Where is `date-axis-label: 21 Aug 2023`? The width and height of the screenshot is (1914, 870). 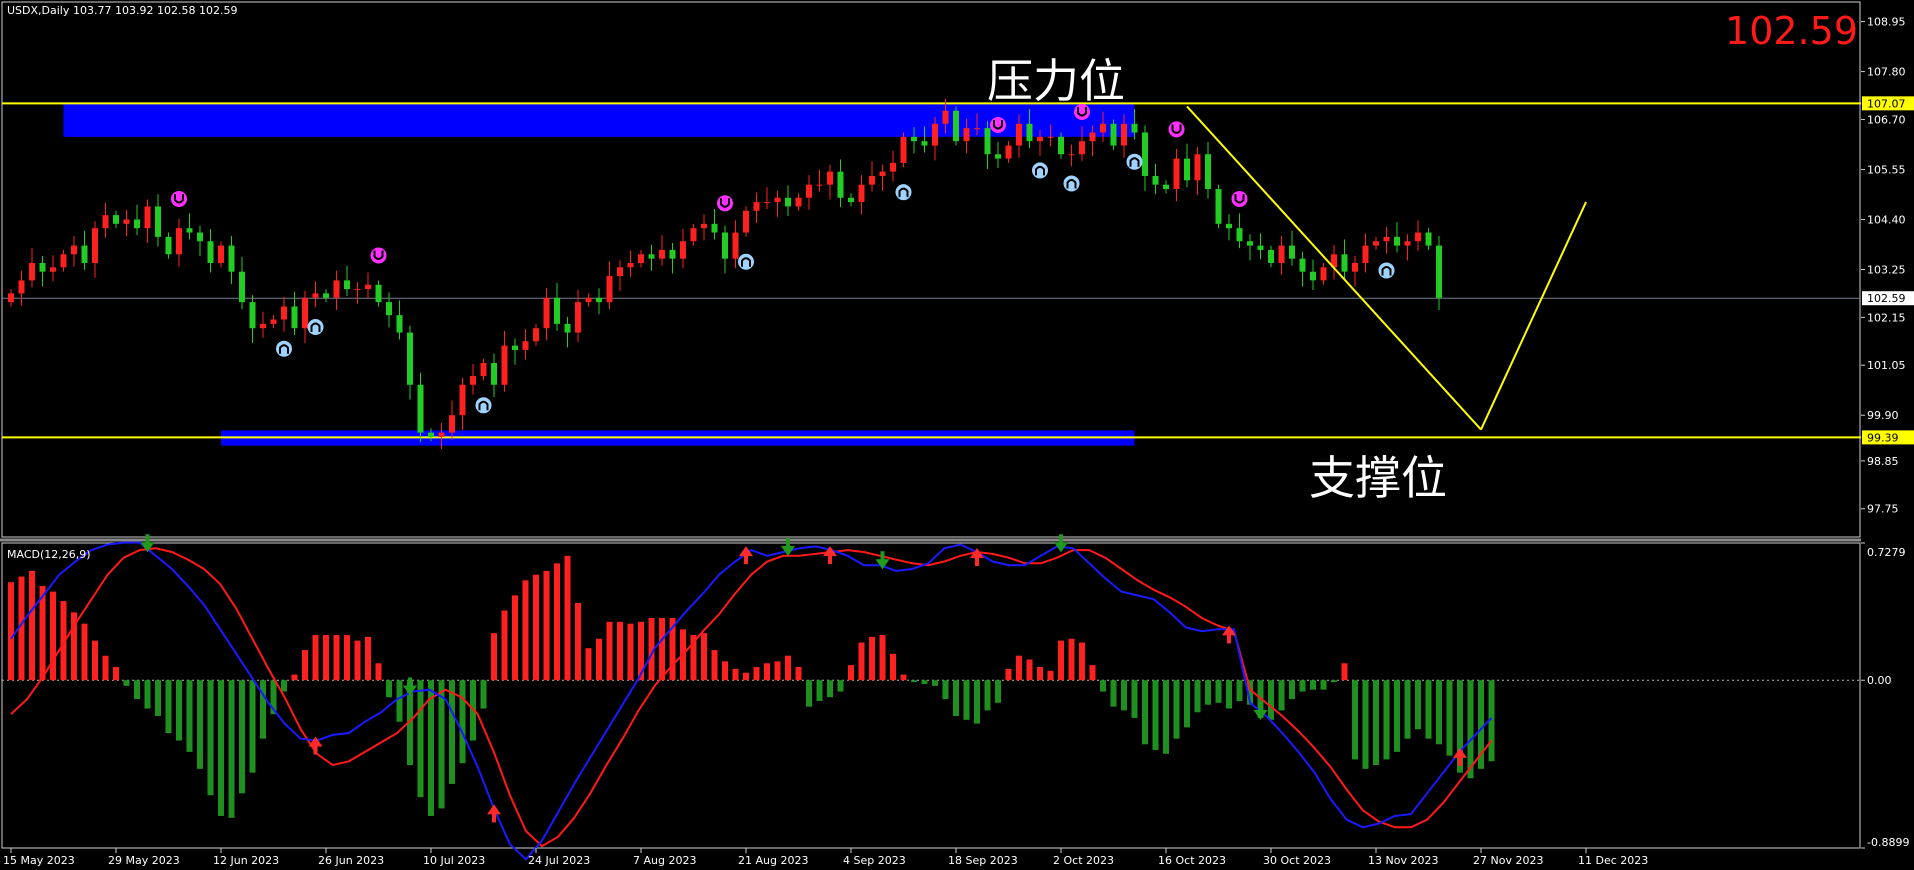
date-axis-label: 21 Aug 2023 is located at coordinates (773, 860).